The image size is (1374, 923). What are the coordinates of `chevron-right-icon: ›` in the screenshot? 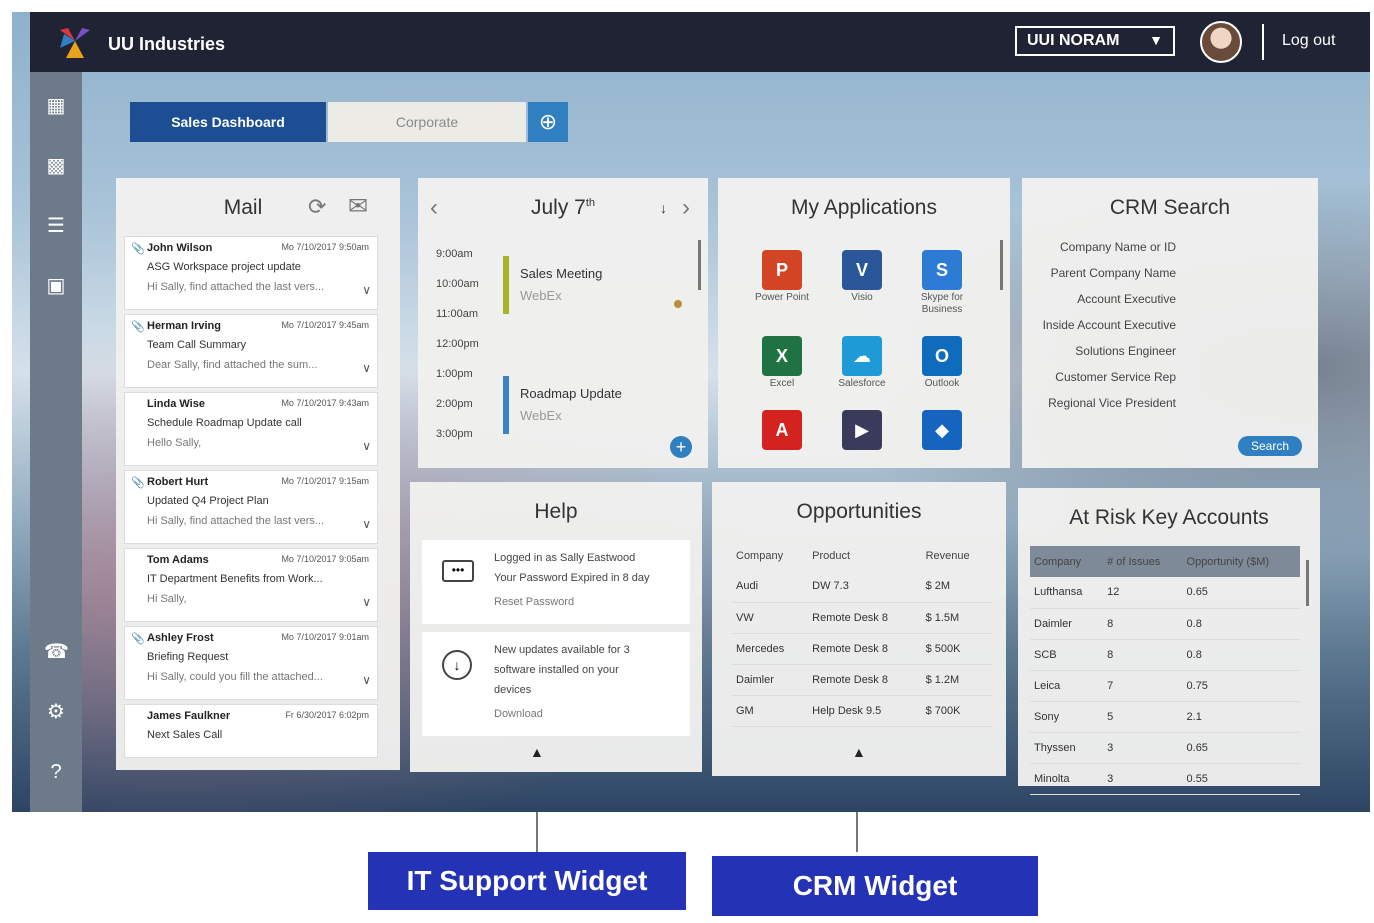 It's located at (686, 208).